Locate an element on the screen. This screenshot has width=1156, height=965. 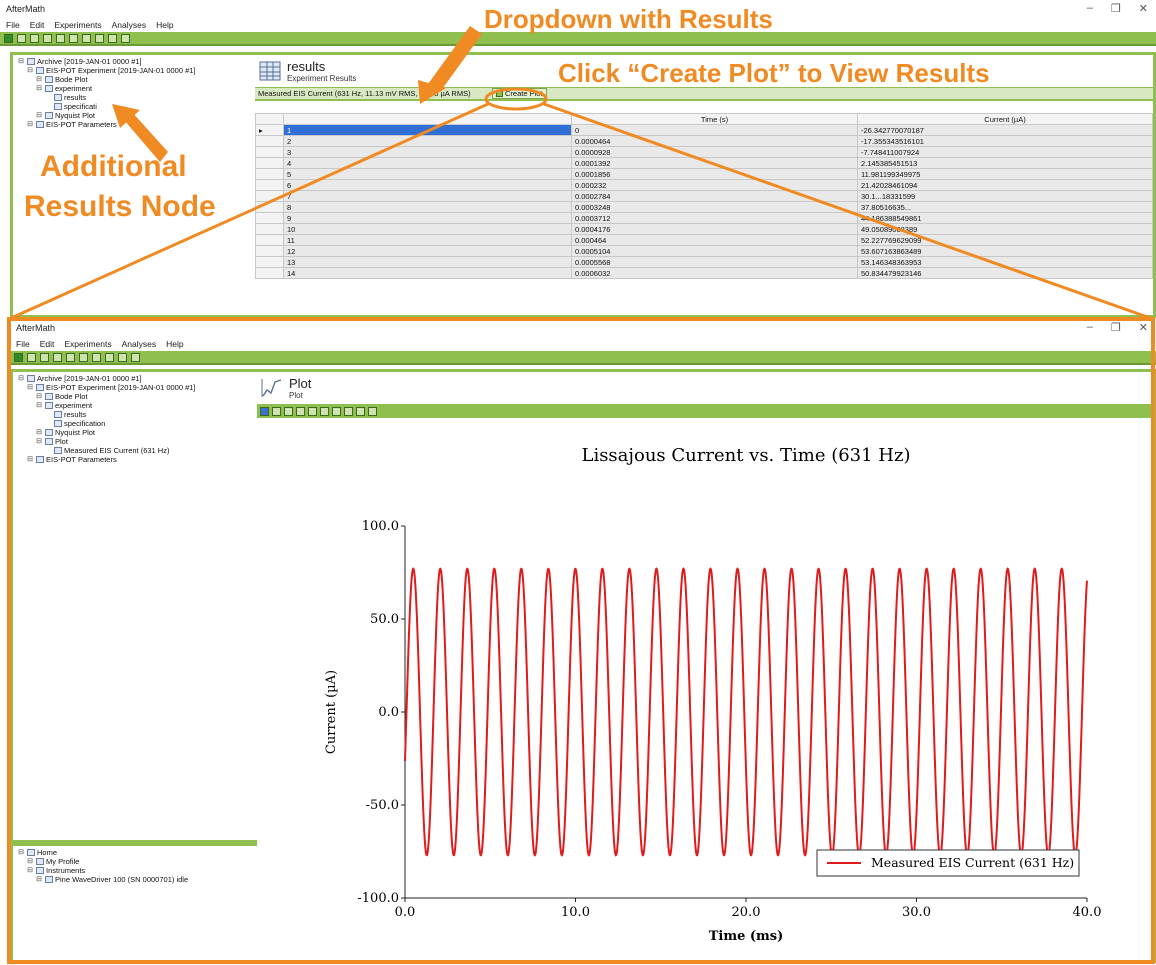
plot-copy-icon is located at coordinates (96, 357).